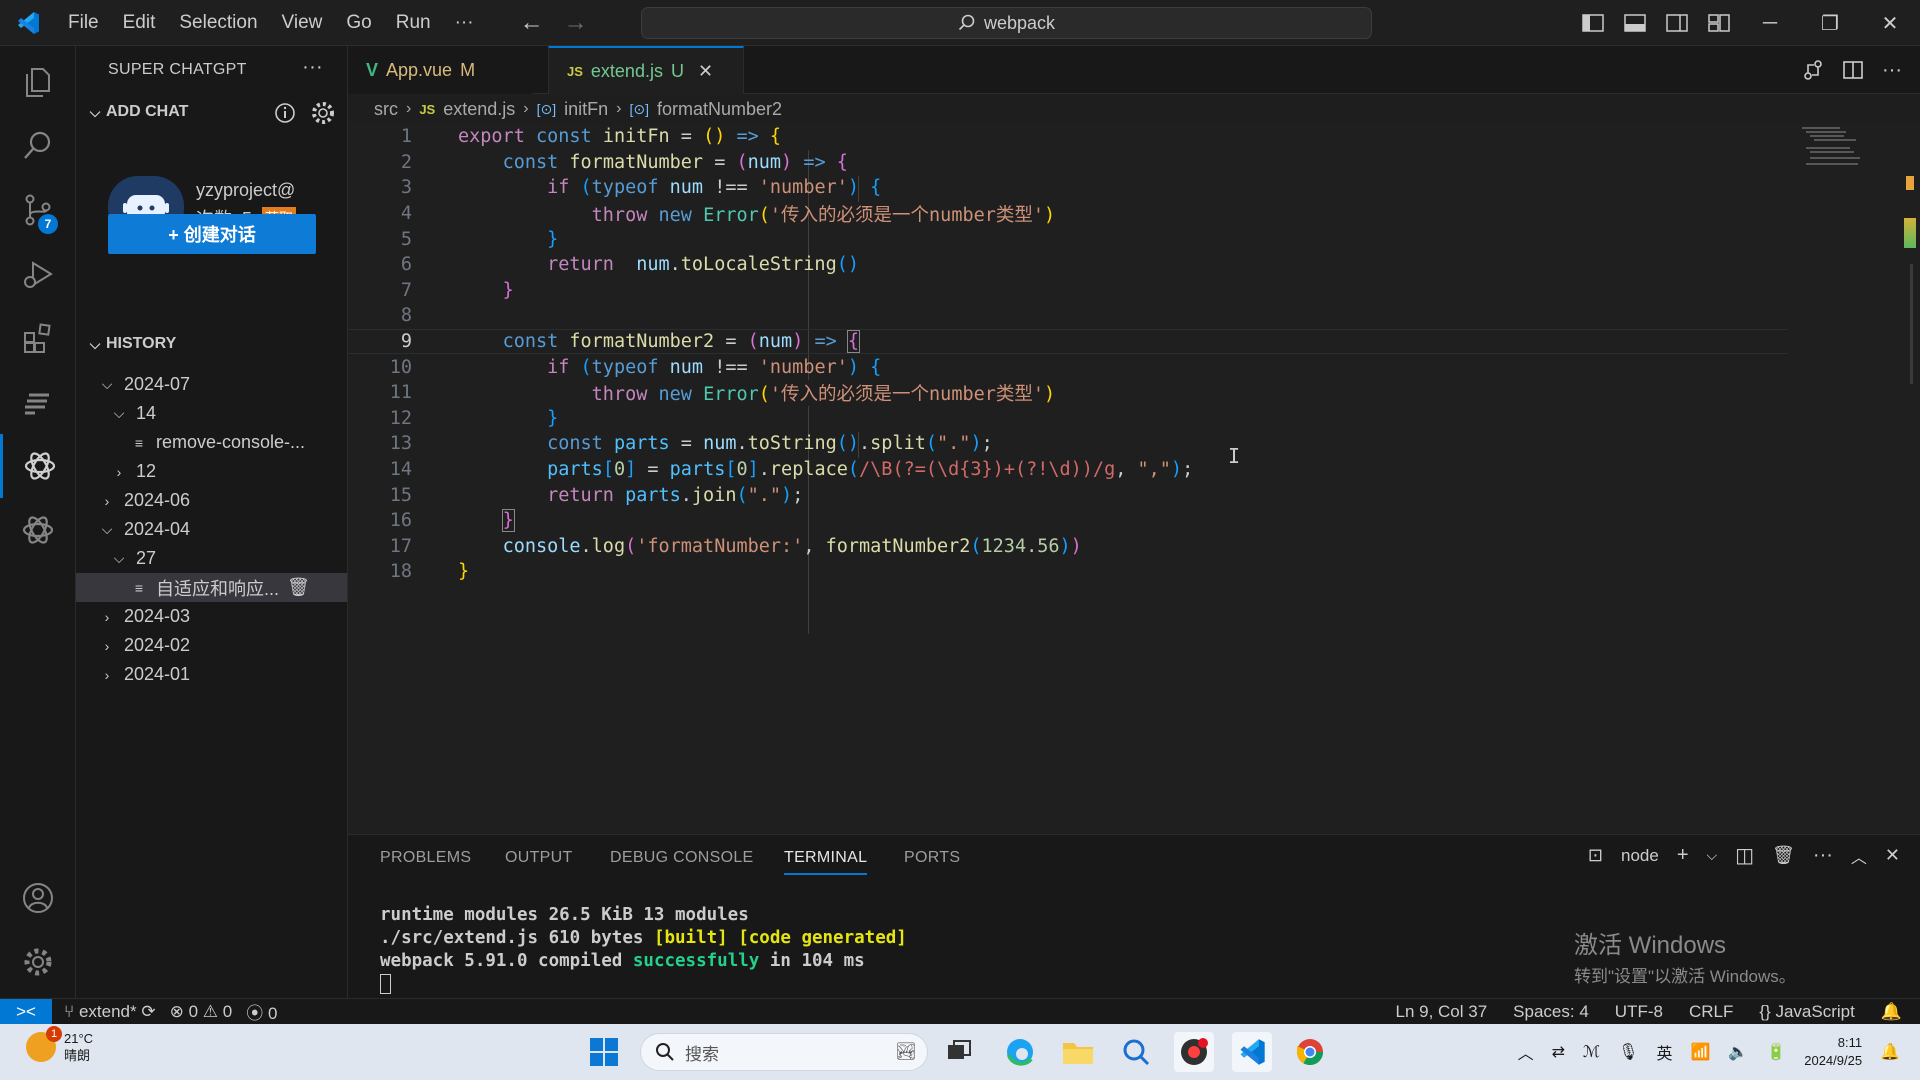 The image size is (1920, 1080). I want to click on history-group-27: ⌵ 27, so click(132, 558).